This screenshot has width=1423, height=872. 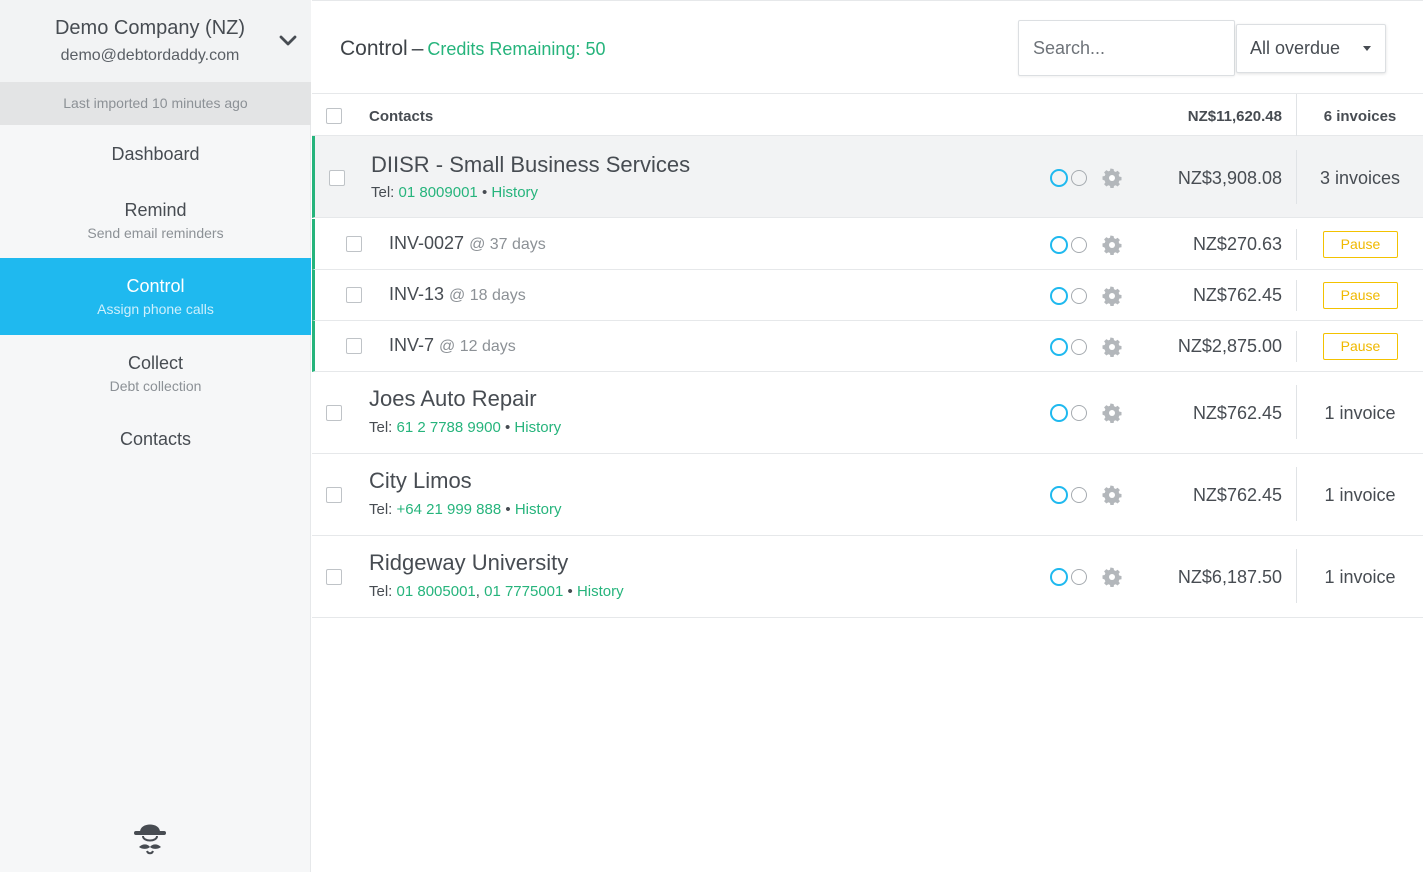 What do you see at coordinates (155, 233) in the screenshot?
I see `nav-remind-subtitle: Send email reminders` at bounding box center [155, 233].